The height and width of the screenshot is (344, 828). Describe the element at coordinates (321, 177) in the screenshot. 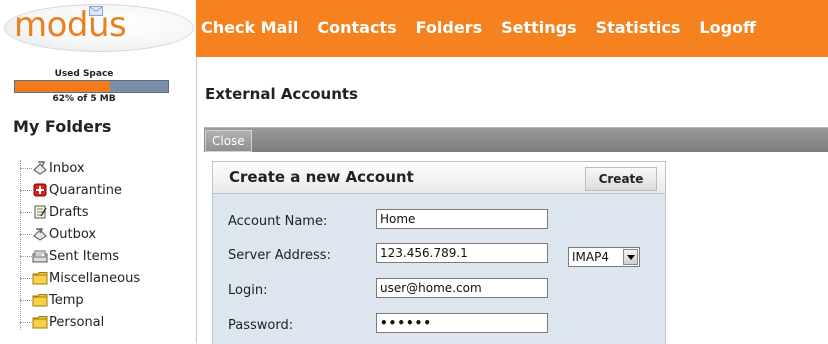

I see `panel-title: Create a new Account` at that location.